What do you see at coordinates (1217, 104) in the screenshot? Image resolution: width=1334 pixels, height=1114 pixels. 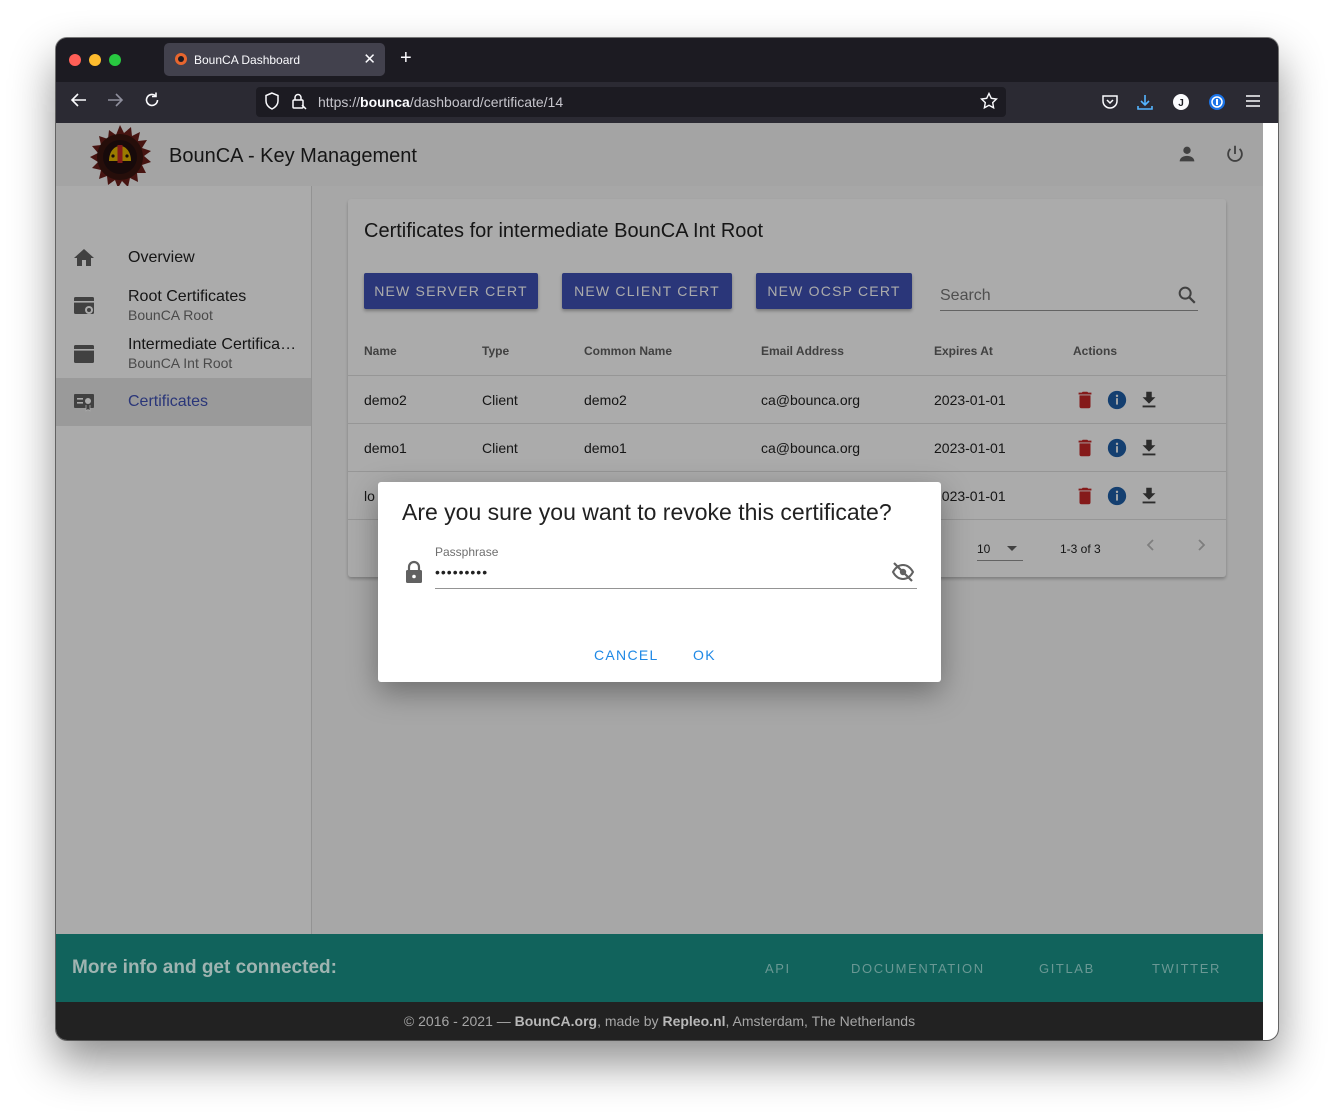 I see `password-manager-icon` at bounding box center [1217, 104].